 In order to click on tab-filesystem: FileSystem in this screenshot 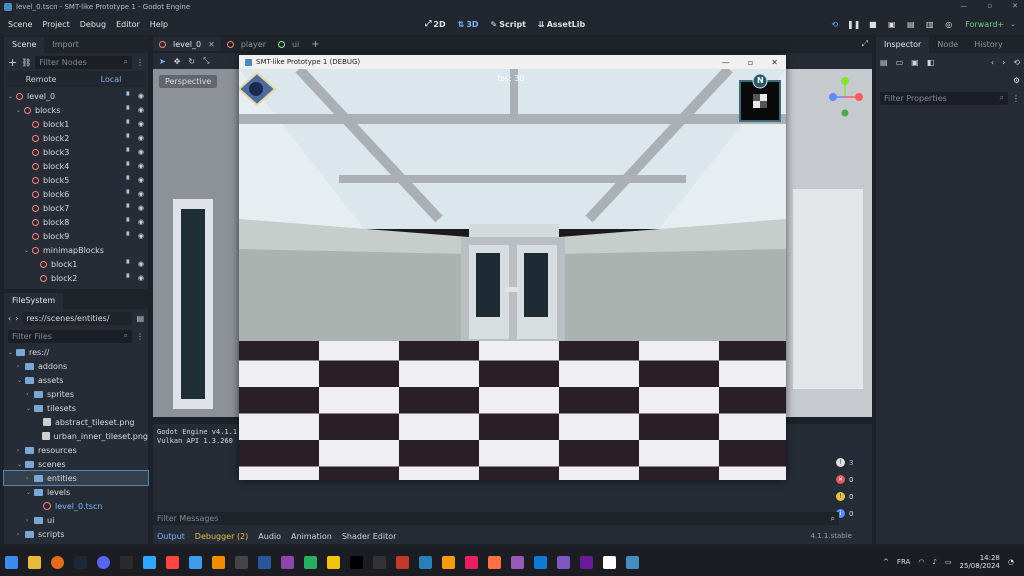, I will do `click(34, 301)`.